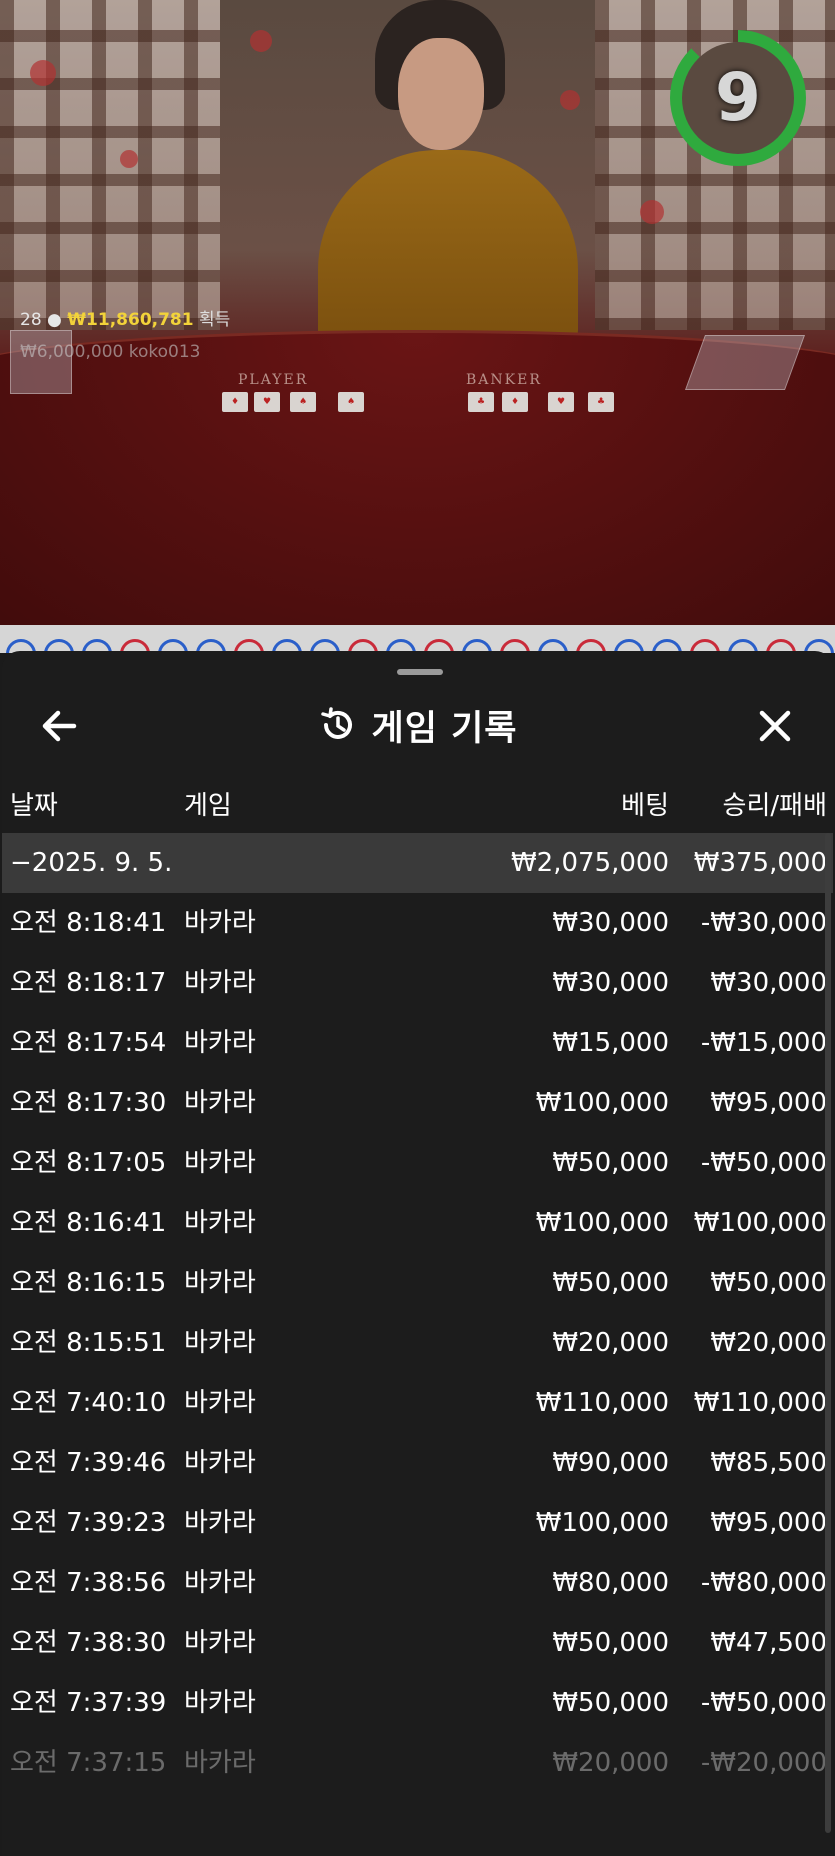  What do you see at coordinates (130, 320) in the screenshot?
I see `win-amount: ₩11,860,781` at bounding box center [130, 320].